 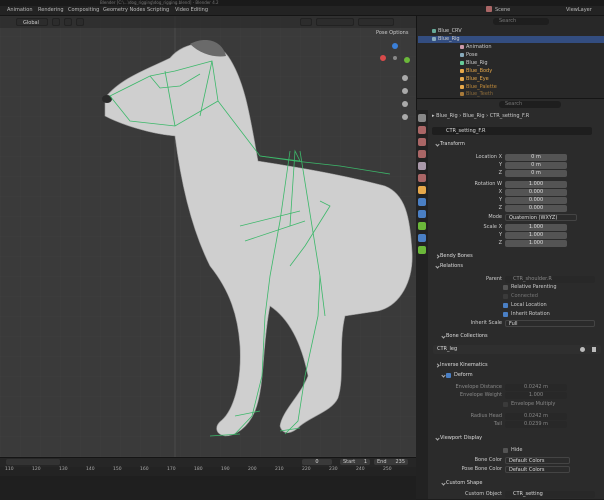 What do you see at coordinates (582, 349) in the screenshot?
I see `eye-icon` at bounding box center [582, 349].